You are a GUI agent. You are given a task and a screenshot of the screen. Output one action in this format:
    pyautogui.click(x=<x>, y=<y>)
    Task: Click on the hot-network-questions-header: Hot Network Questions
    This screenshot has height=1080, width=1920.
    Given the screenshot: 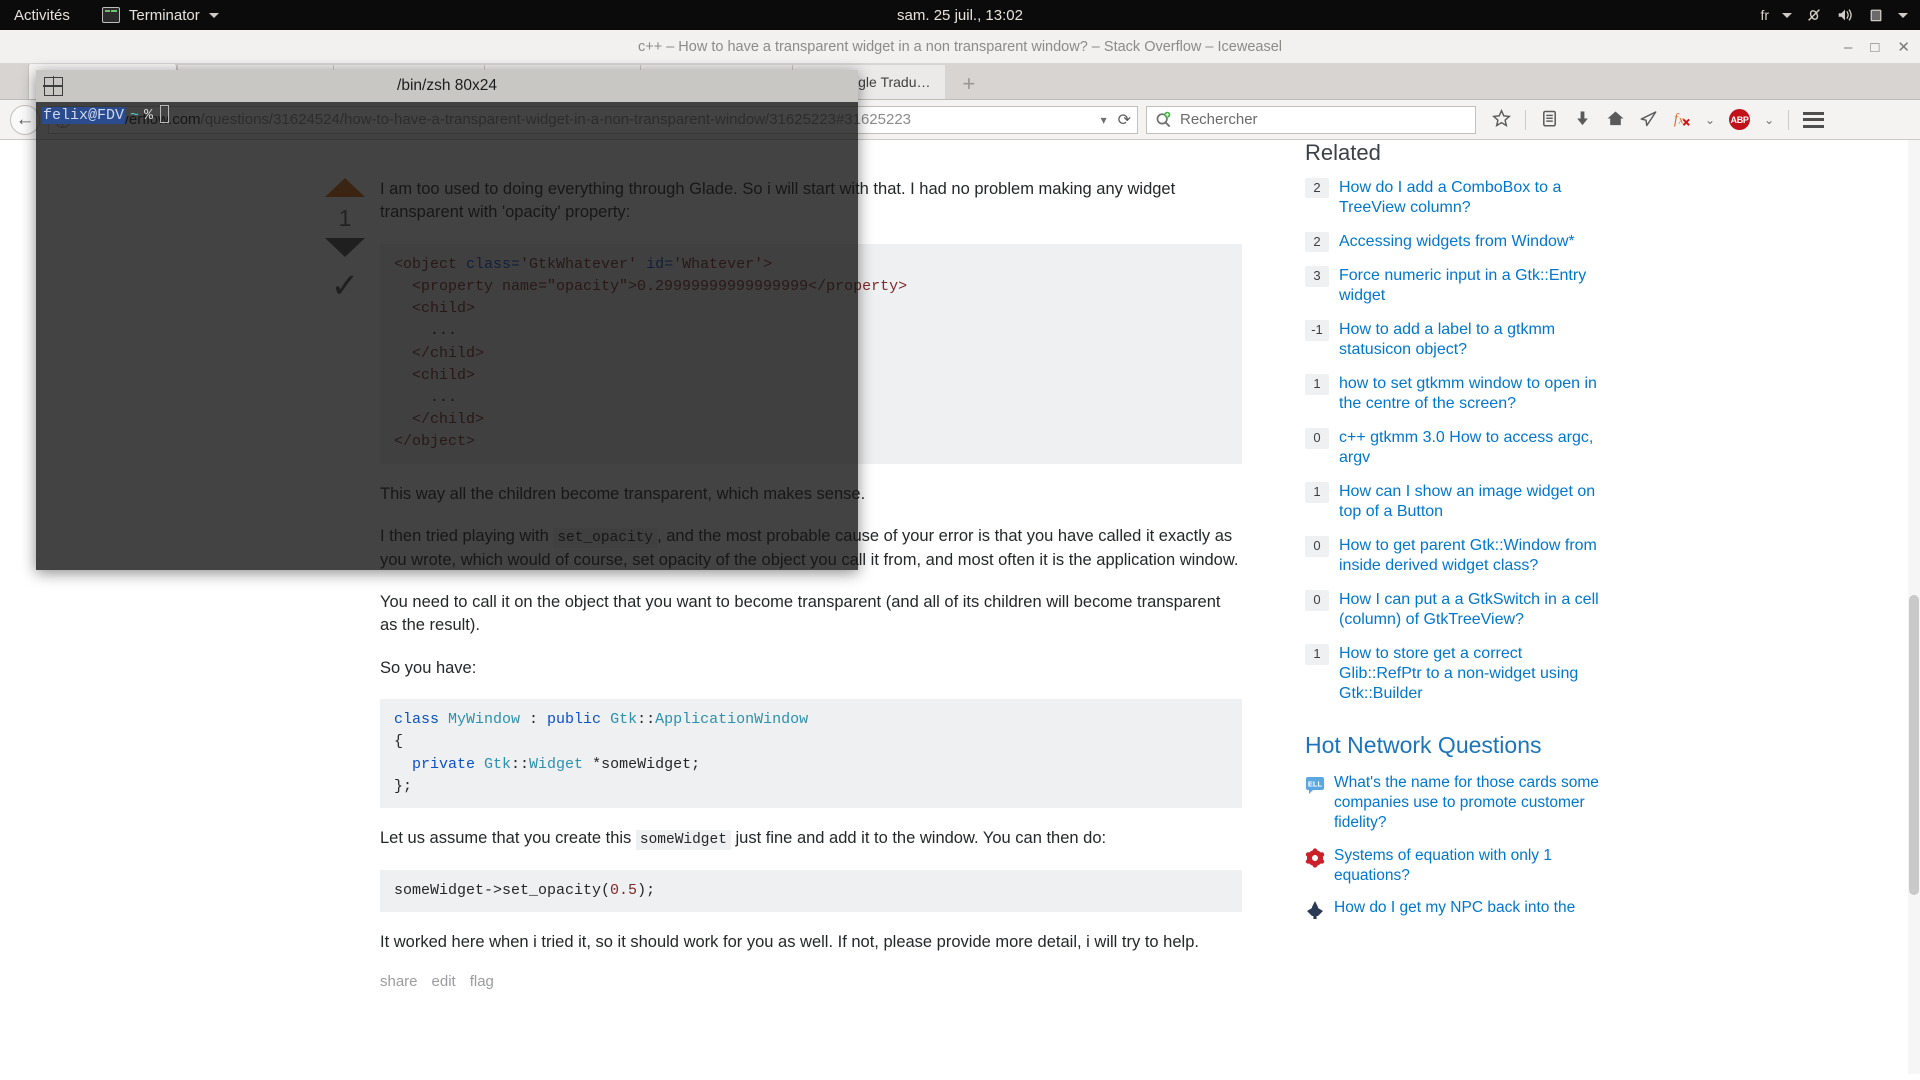 What is the action you would take?
    pyautogui.click(x=1423, y=745)
    